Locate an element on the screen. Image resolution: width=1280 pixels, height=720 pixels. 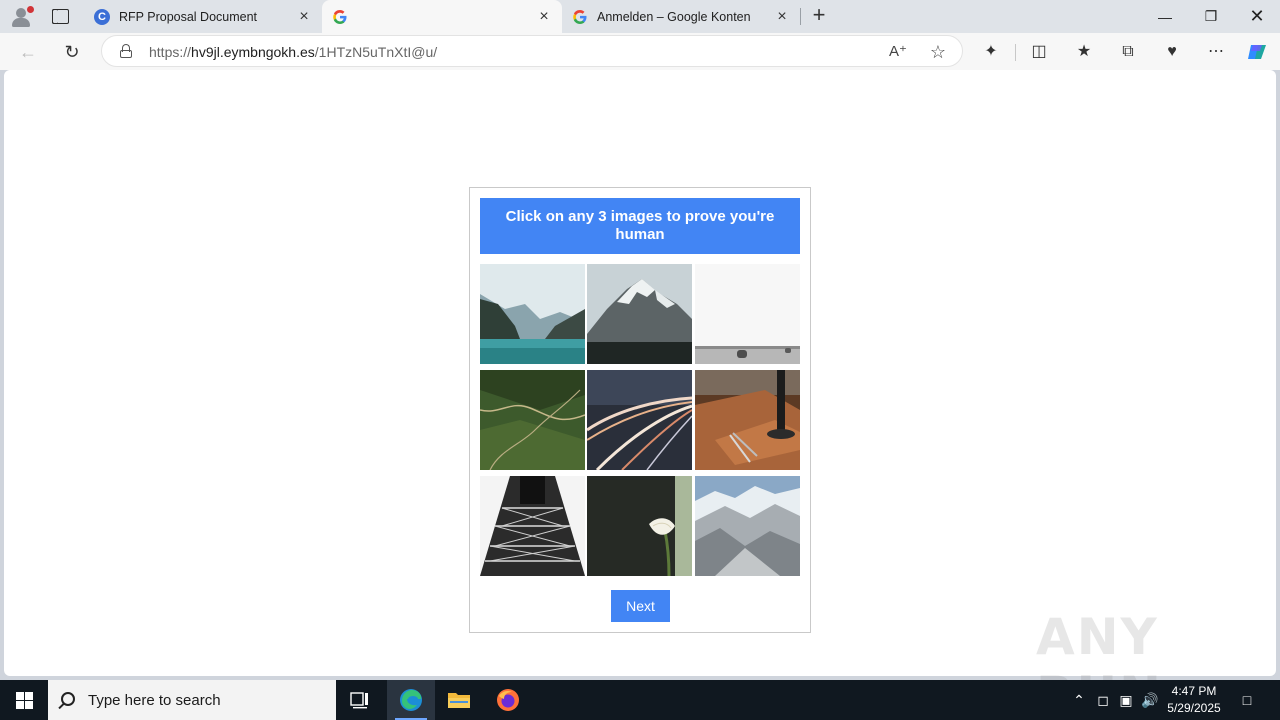
toolbar-divider is located at coordinates (1015, 52).